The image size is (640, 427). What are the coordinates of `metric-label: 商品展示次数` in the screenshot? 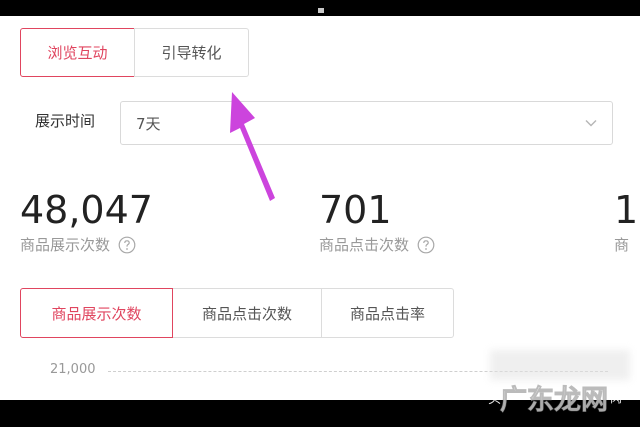 It's located at (65, 245).